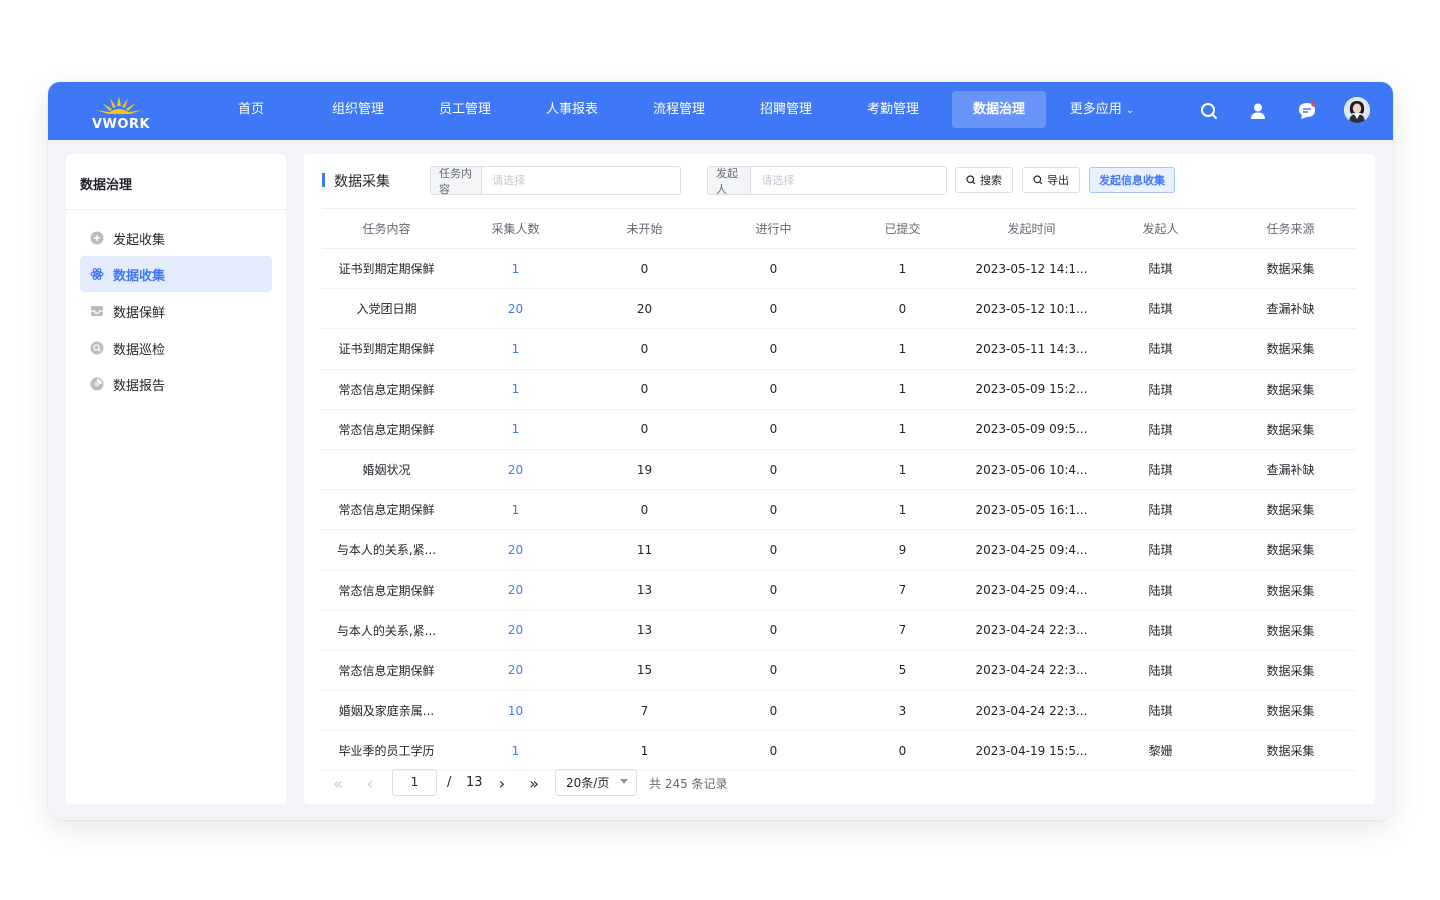  I want to click on nav-item-attendance: 考勤管理, so click(893, 109).